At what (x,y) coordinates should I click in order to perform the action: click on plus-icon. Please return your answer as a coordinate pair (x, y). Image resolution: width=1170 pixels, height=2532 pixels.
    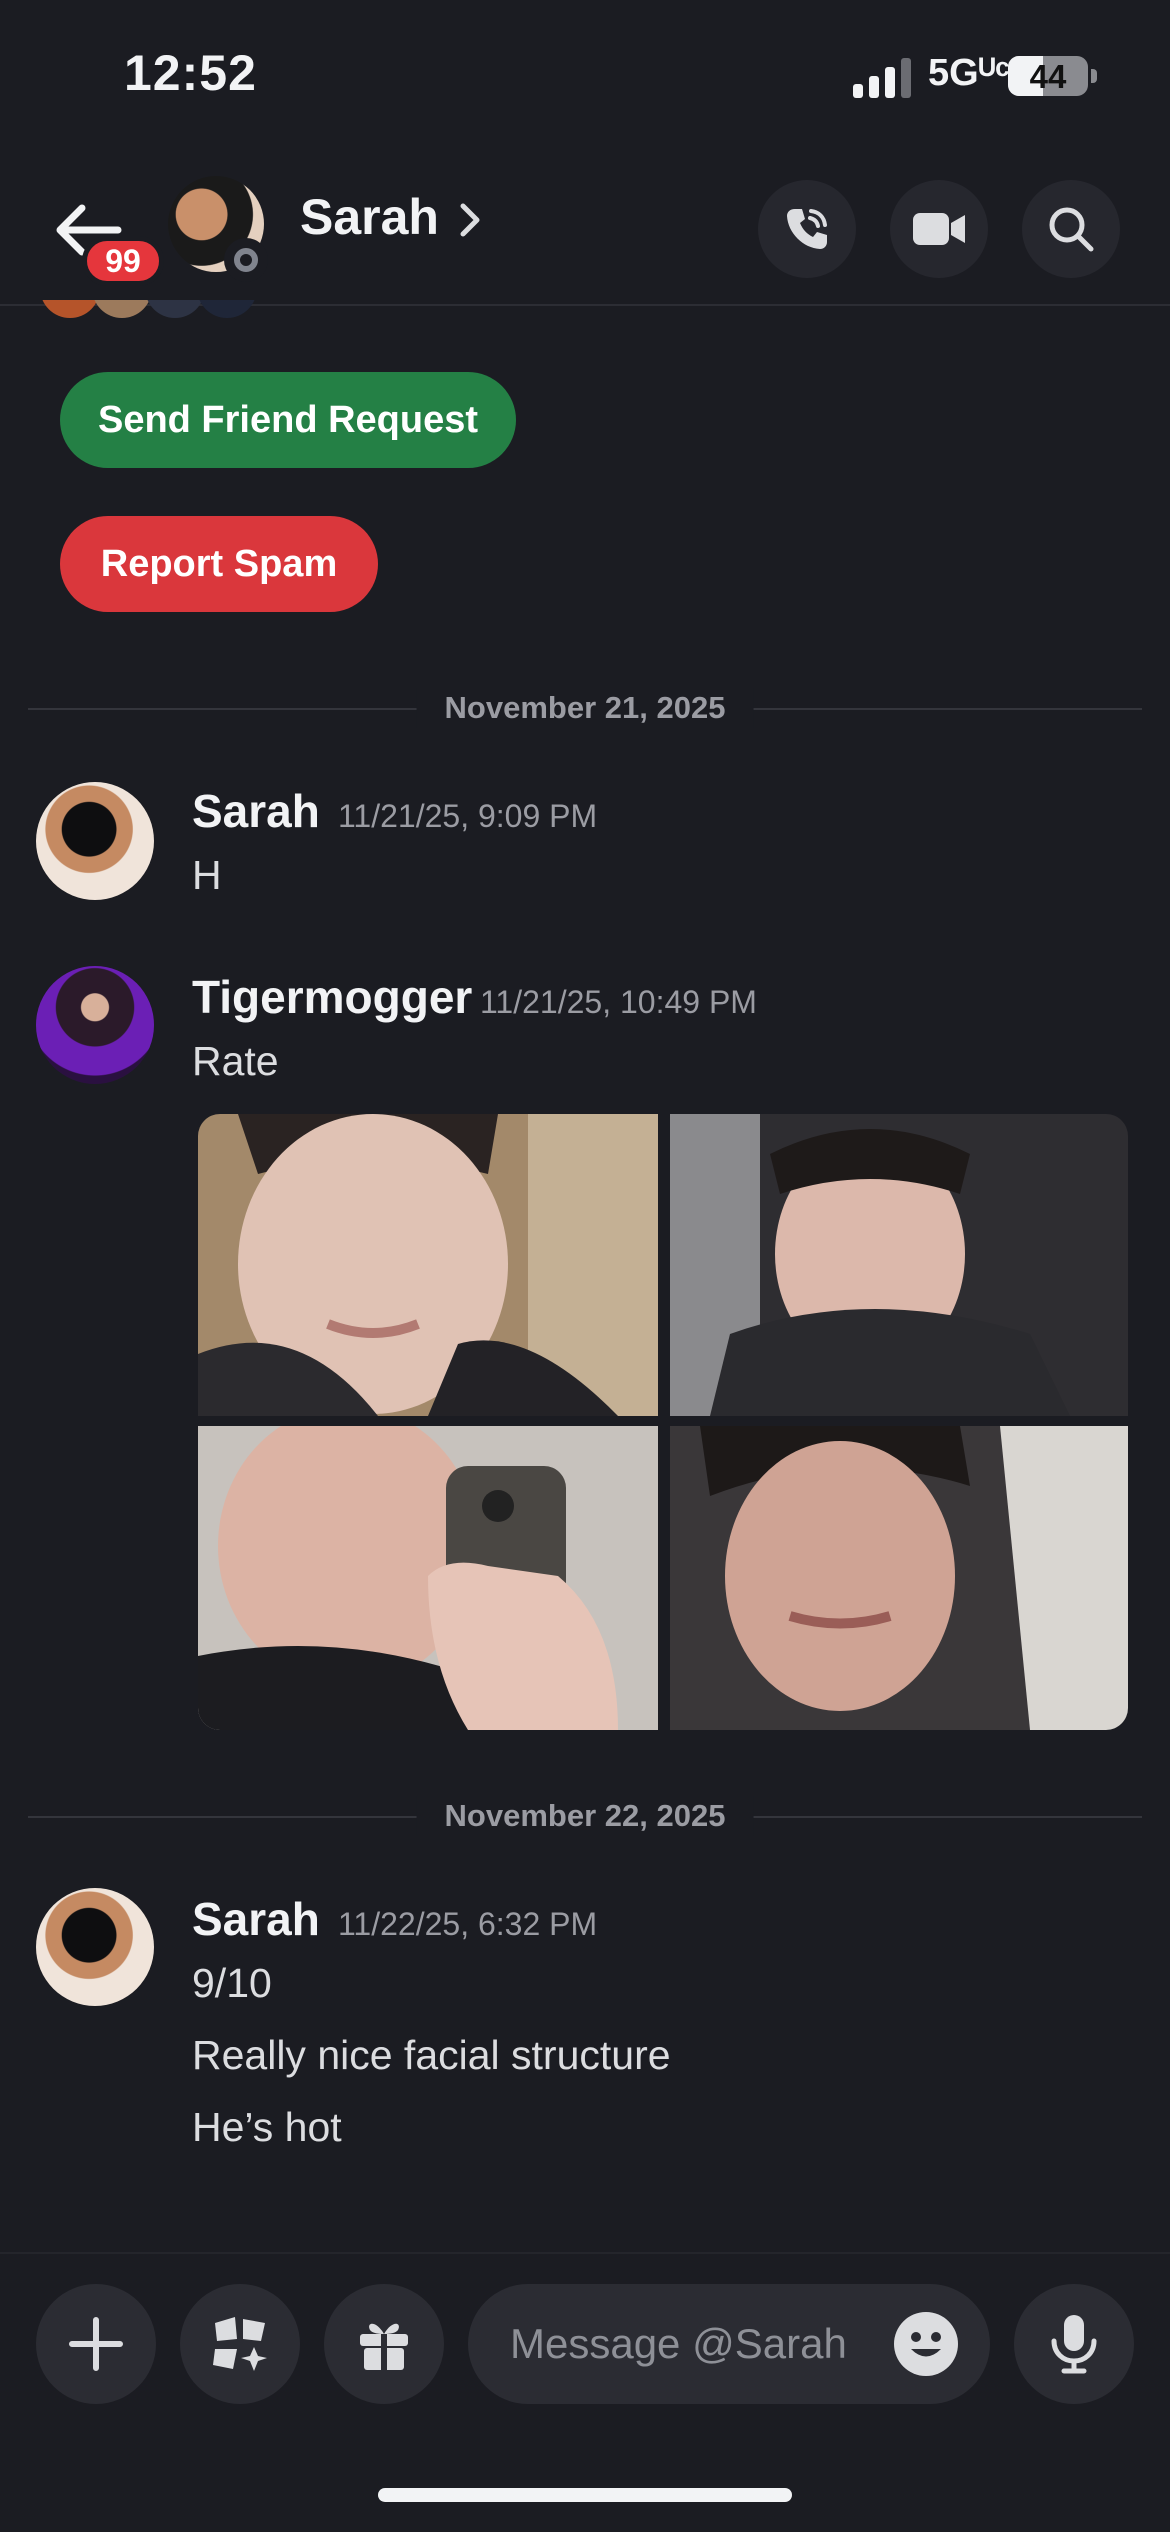
    Looking at the image, I should click on (96, 2344).